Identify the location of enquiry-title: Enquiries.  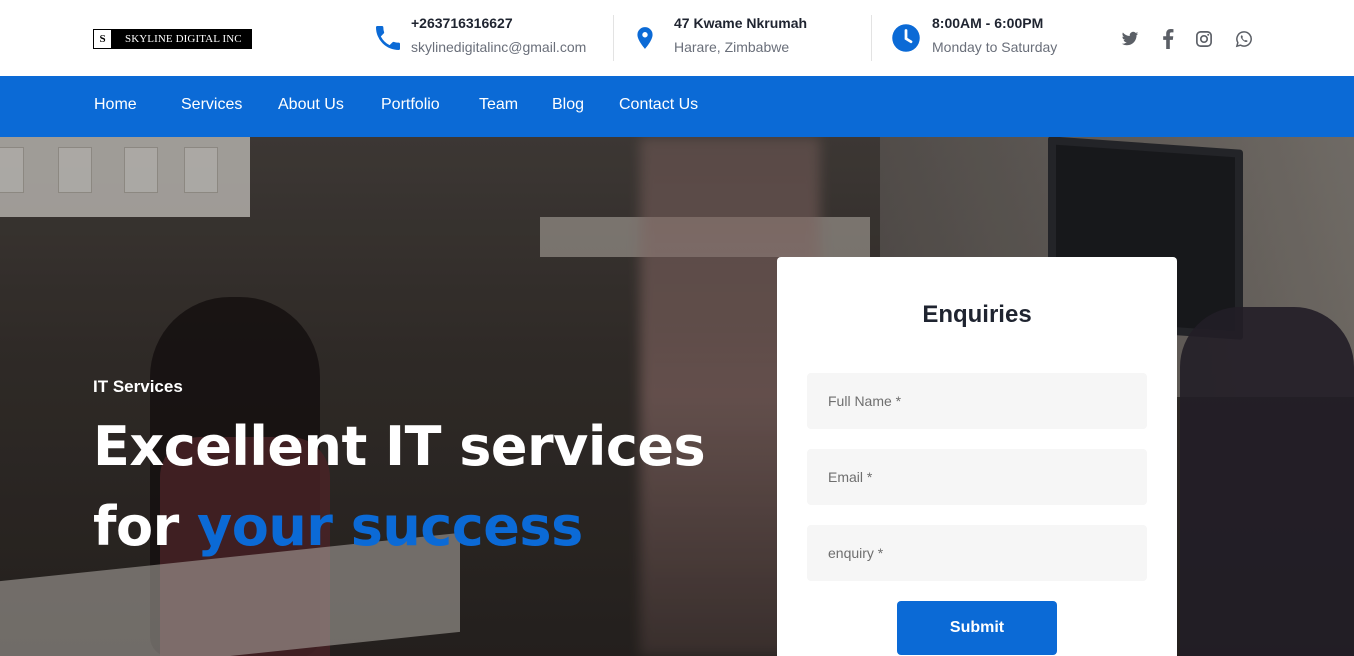
(977, 314).